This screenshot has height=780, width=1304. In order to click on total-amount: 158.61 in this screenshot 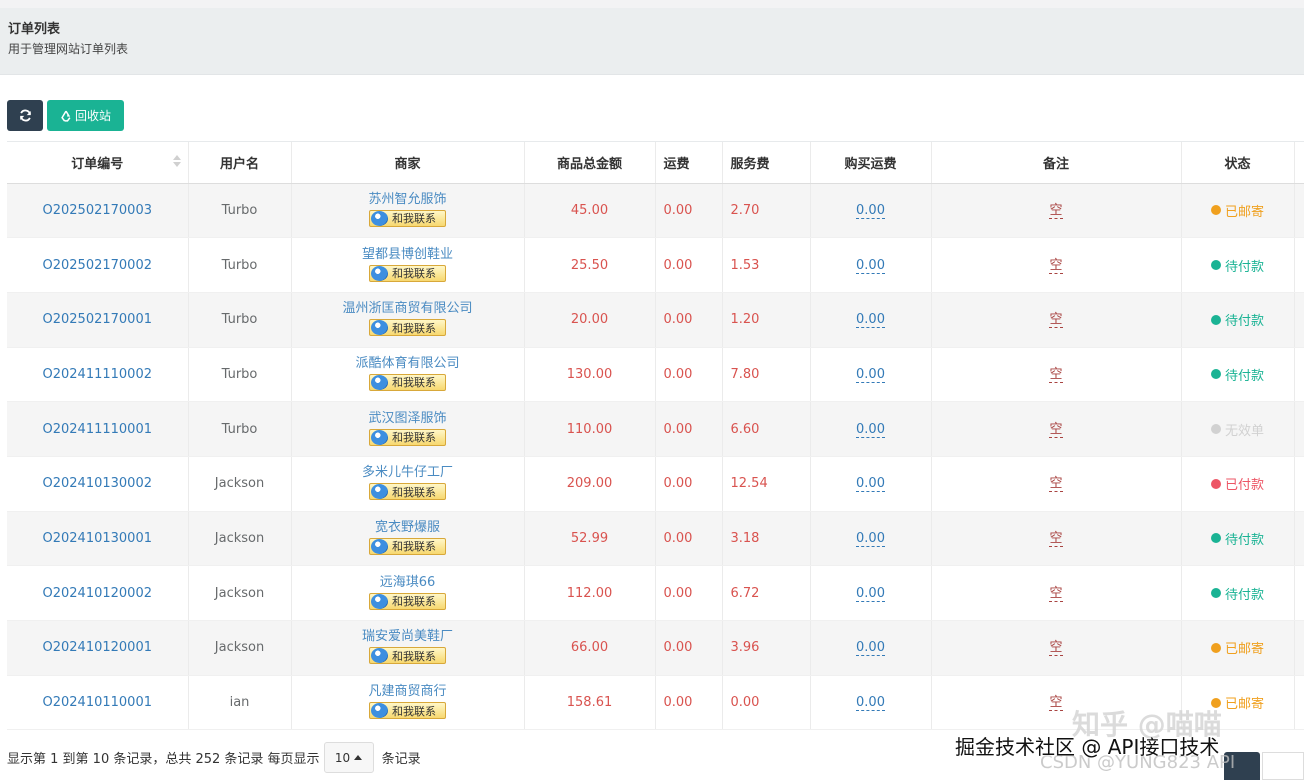, I will do `click(589, 703)`.